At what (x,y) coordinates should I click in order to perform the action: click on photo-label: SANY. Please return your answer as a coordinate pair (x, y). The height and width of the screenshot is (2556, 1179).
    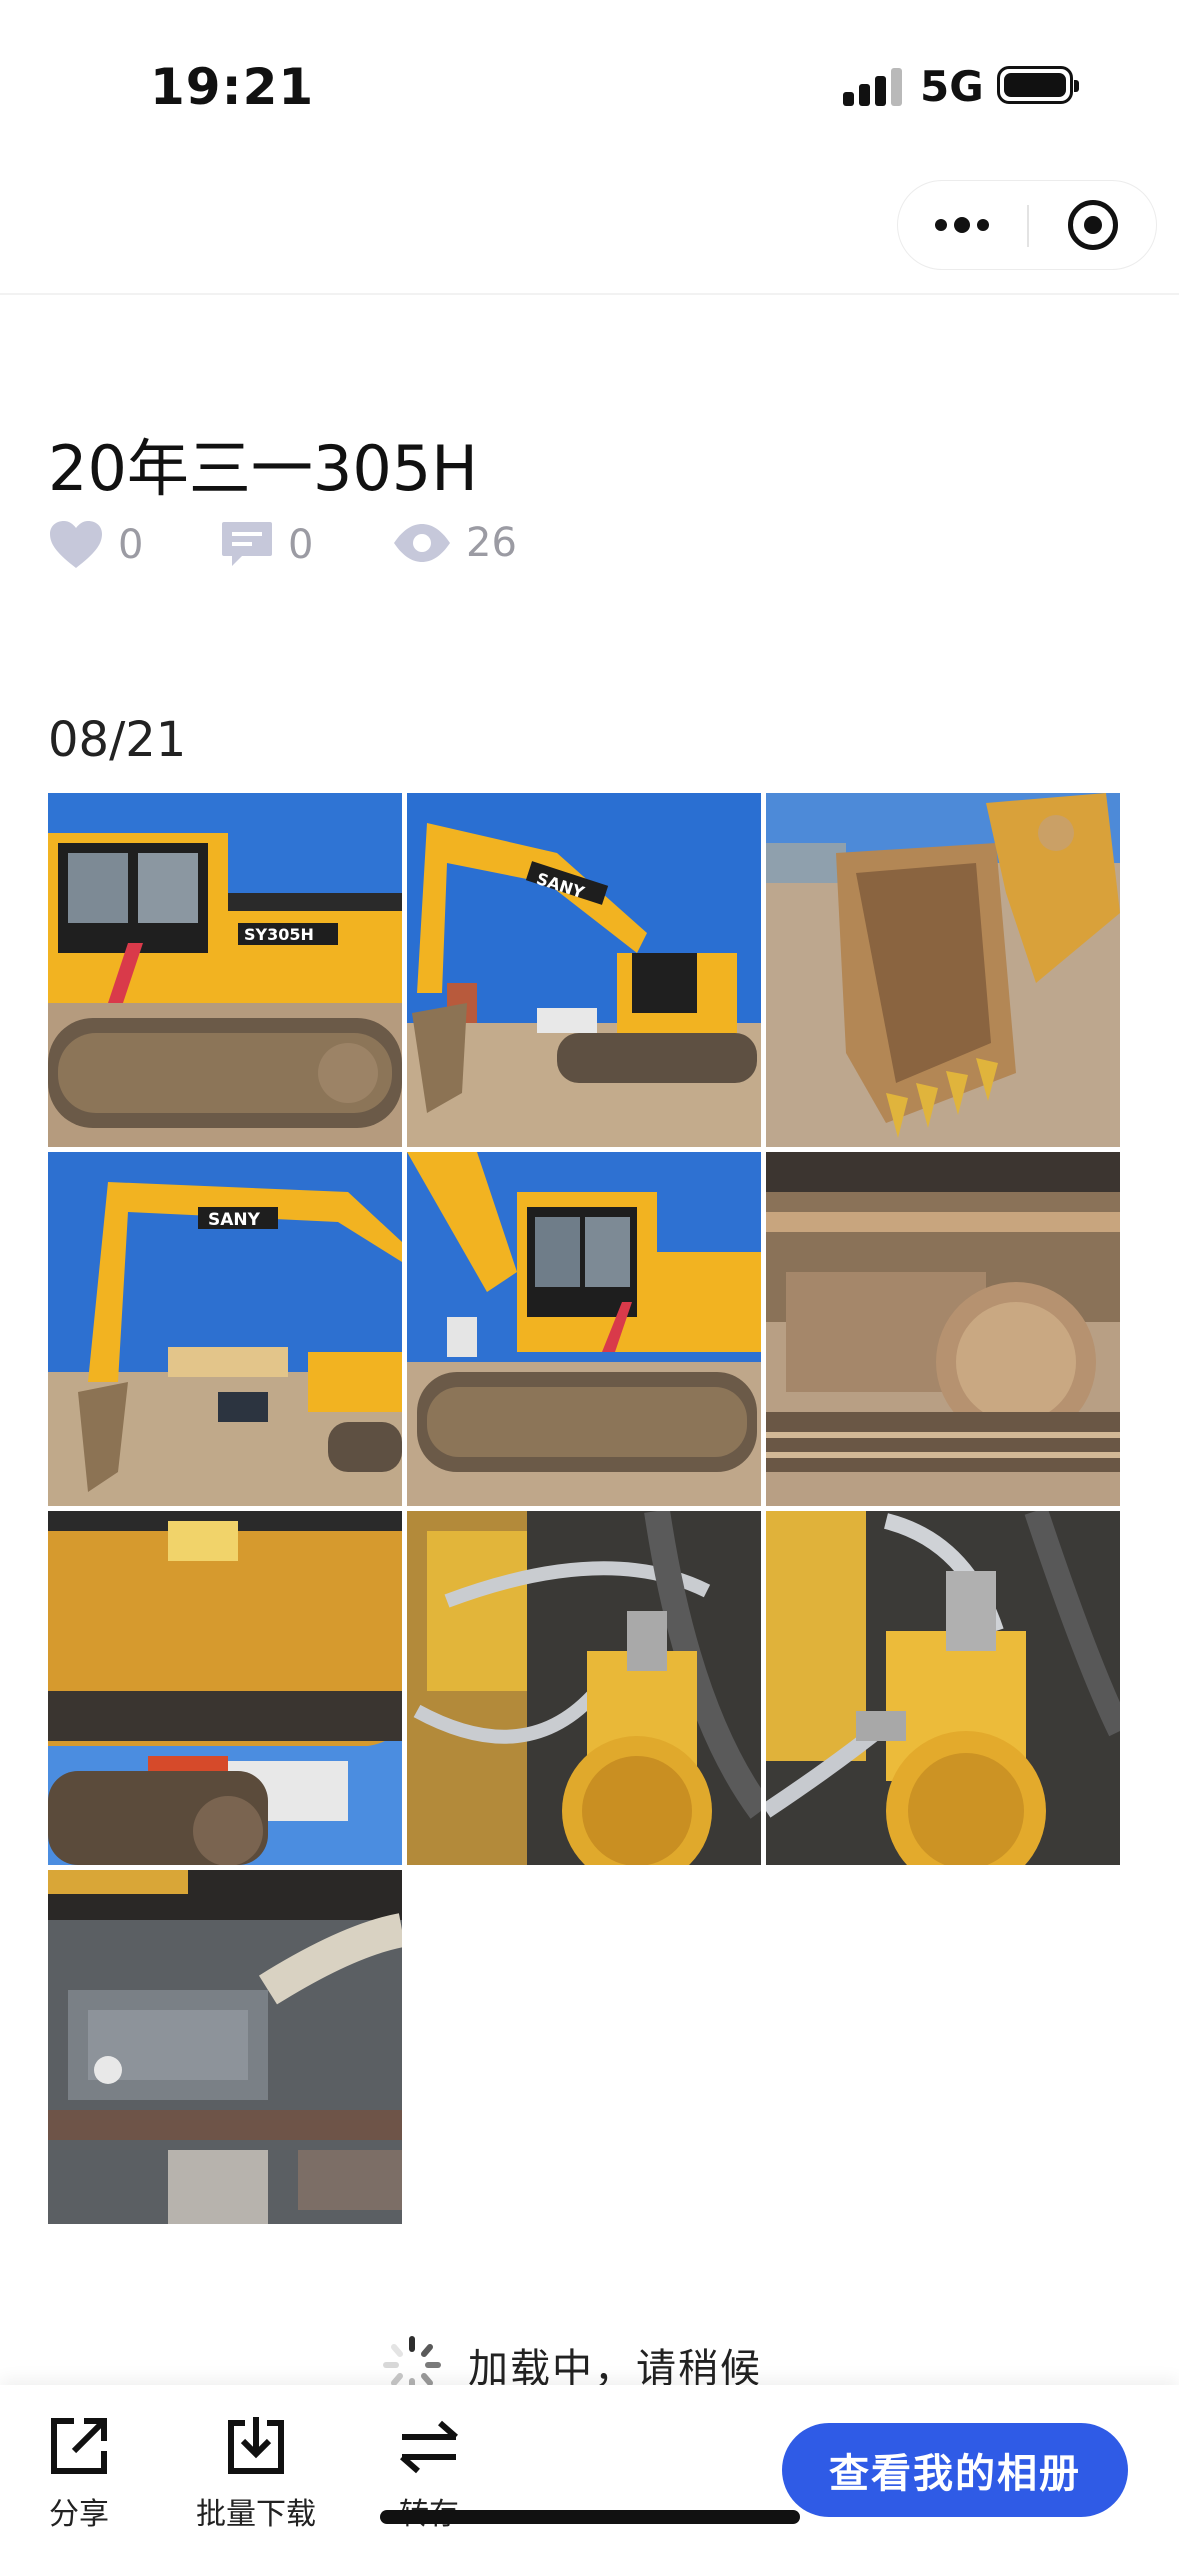
    Looking at the image, I should click on (234, 1220).